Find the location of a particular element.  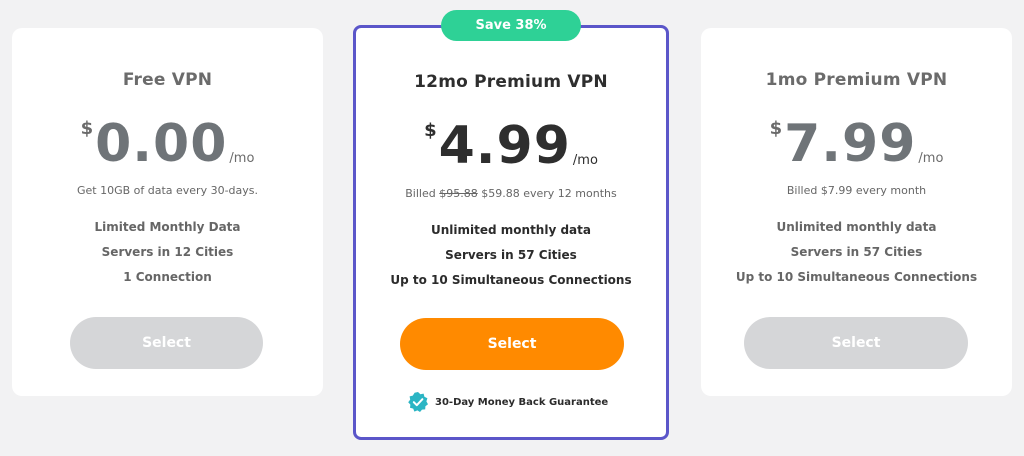

price: $ 0.00 /mo is located at coordinates (168, 144).